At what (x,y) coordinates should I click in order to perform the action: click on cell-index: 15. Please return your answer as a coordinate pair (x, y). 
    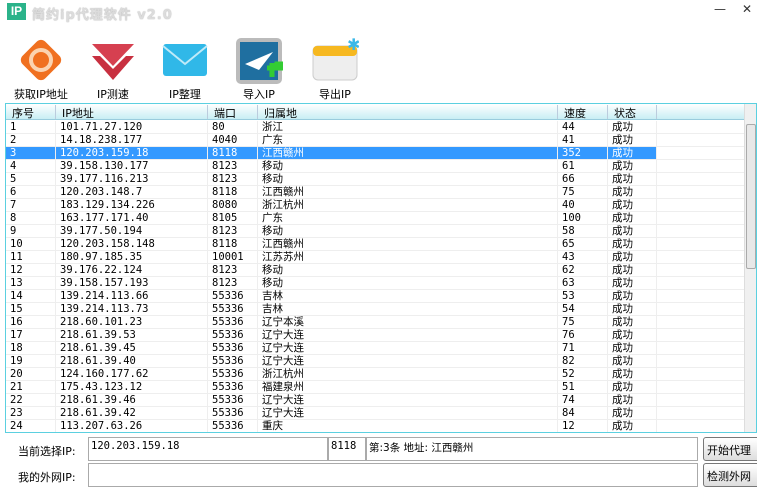
    Looking at the image, I should click on (31, 309).